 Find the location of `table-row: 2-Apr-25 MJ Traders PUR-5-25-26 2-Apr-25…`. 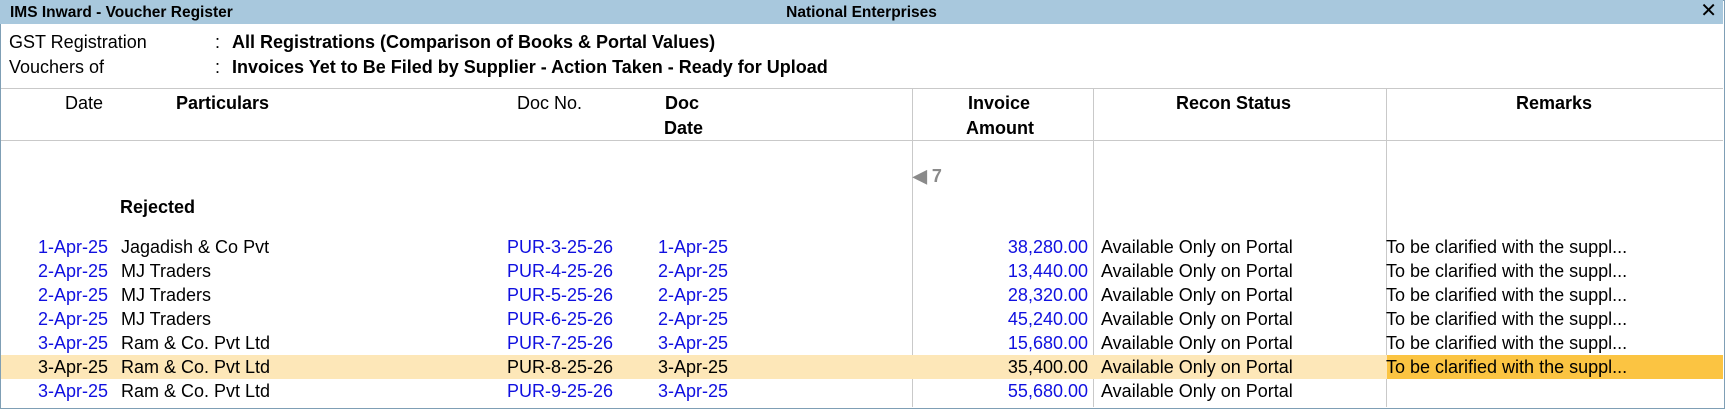

table-row: 2-Apr-25 MJ Traders PUR-5-25-26 2-Apr-25… is located at coordinates (862, 295).